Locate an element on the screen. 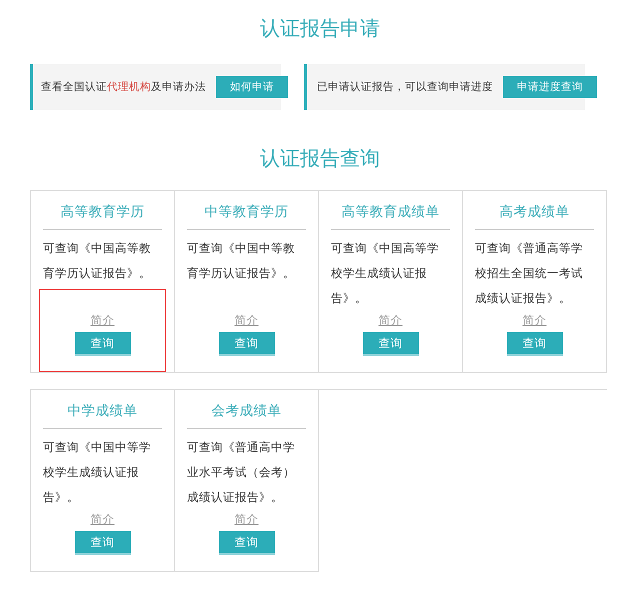  action-button: 如何申请 is located at coordinates (252, 87).